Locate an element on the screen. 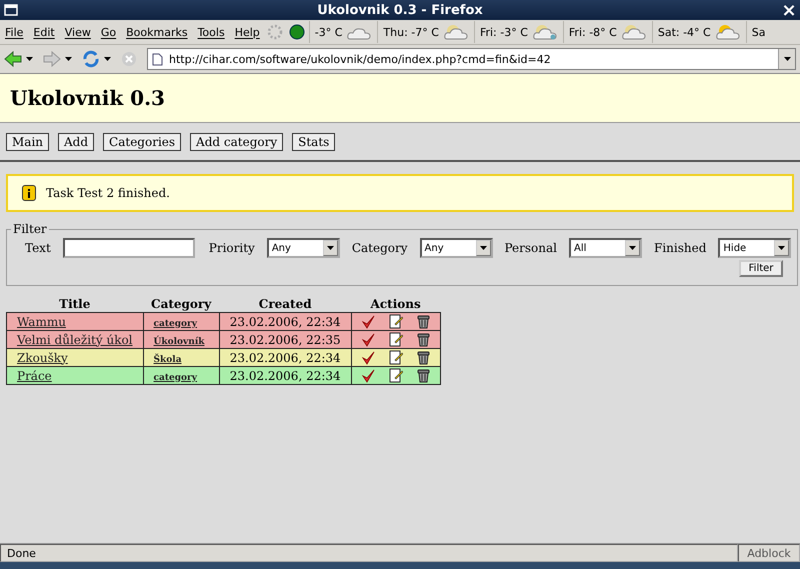  column-header: Category is located at coordinates (181, 304).